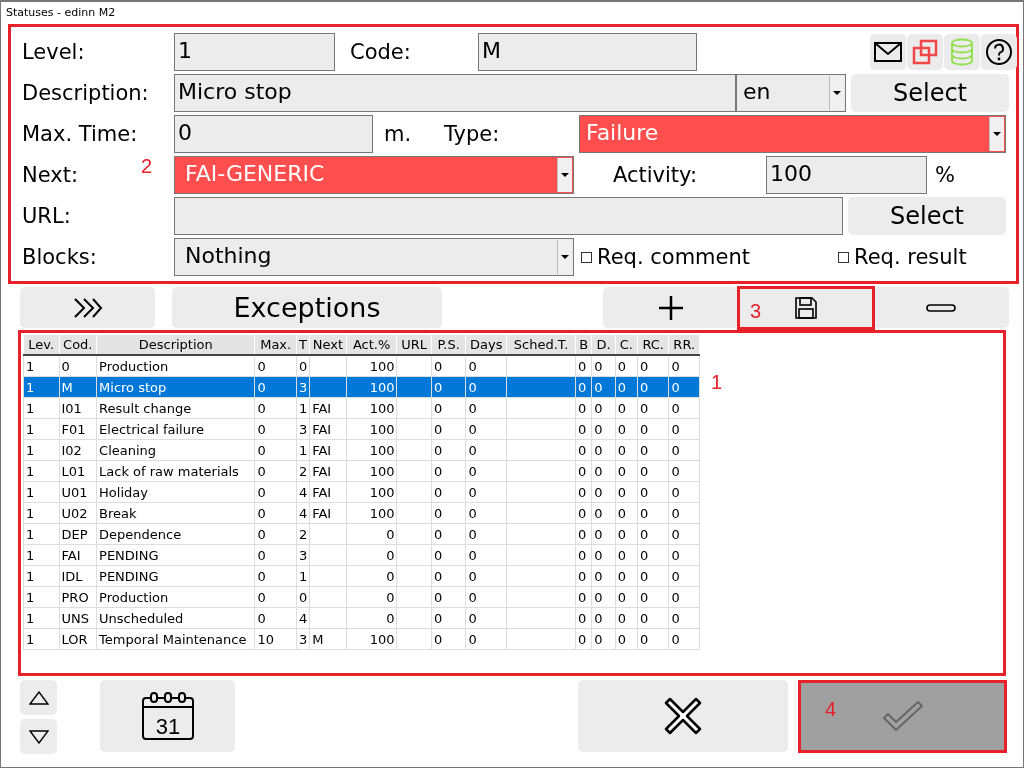  I want to click on table-row: 1 U01 Holiday 0 4 FAI 100 0 0 0 0 0 0 0, so click(361, 492).